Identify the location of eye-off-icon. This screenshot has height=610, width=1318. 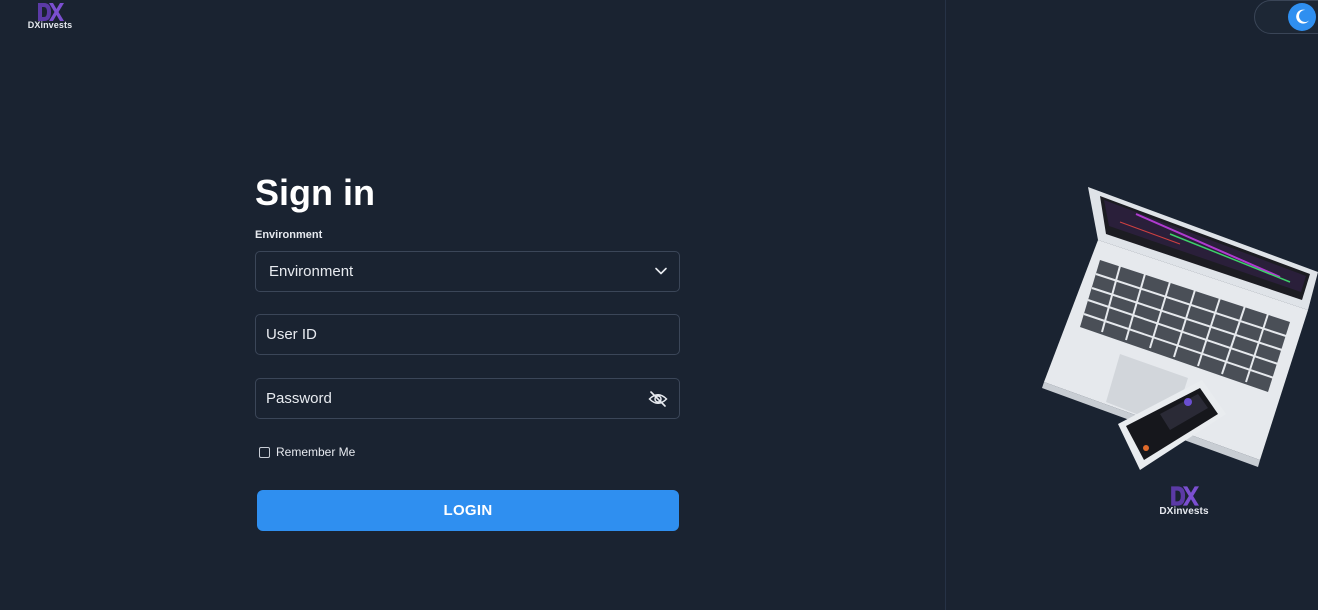
(658, 399).